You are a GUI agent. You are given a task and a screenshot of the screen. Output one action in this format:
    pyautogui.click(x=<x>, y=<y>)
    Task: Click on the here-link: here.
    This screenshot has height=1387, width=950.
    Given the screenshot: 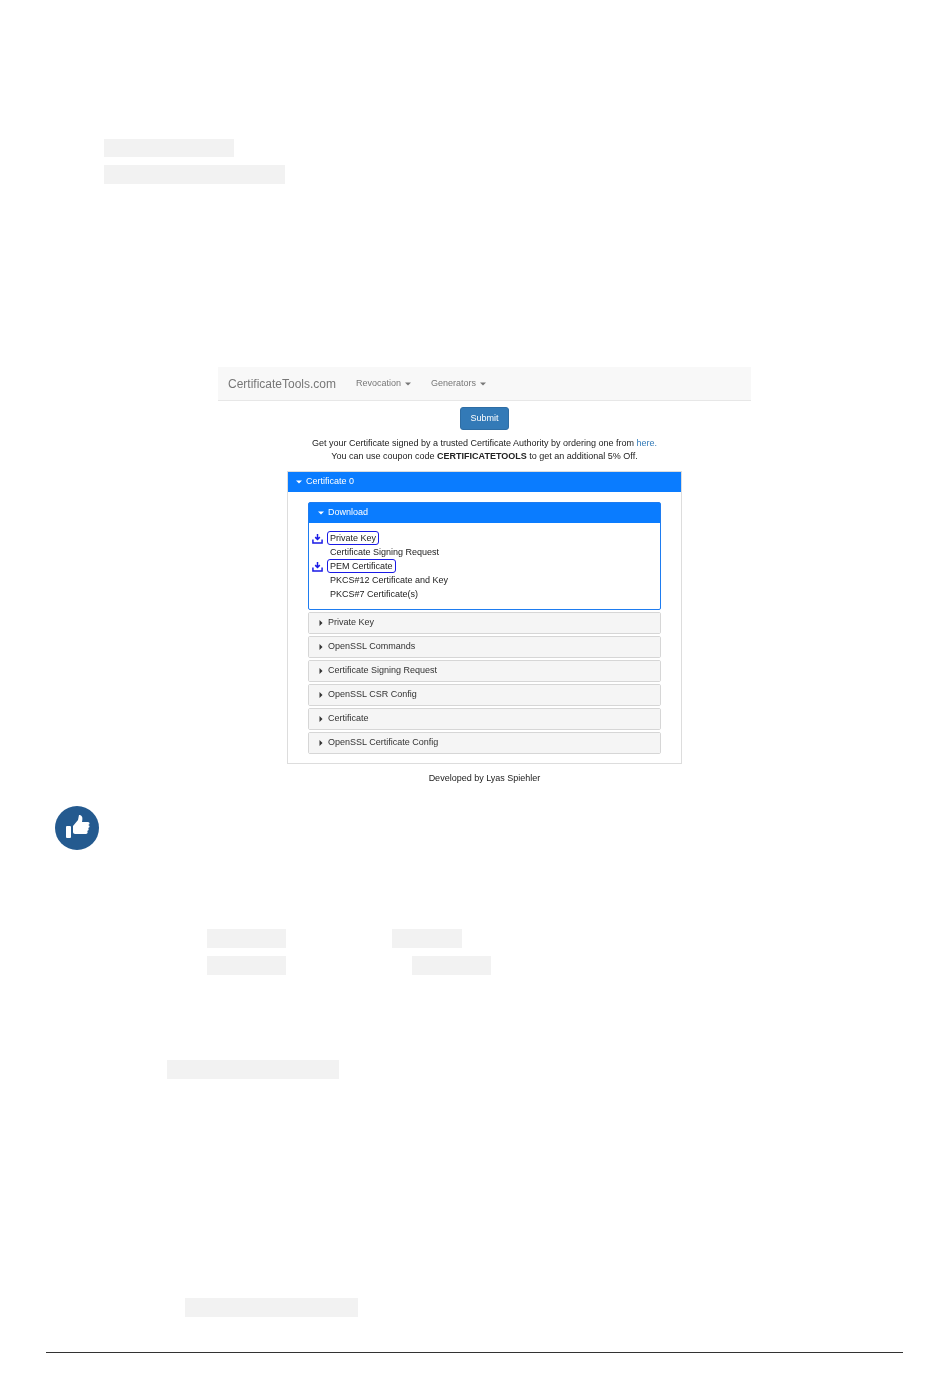 What is the action you would take?
    pyautogui.click(x=647, y=443)
    